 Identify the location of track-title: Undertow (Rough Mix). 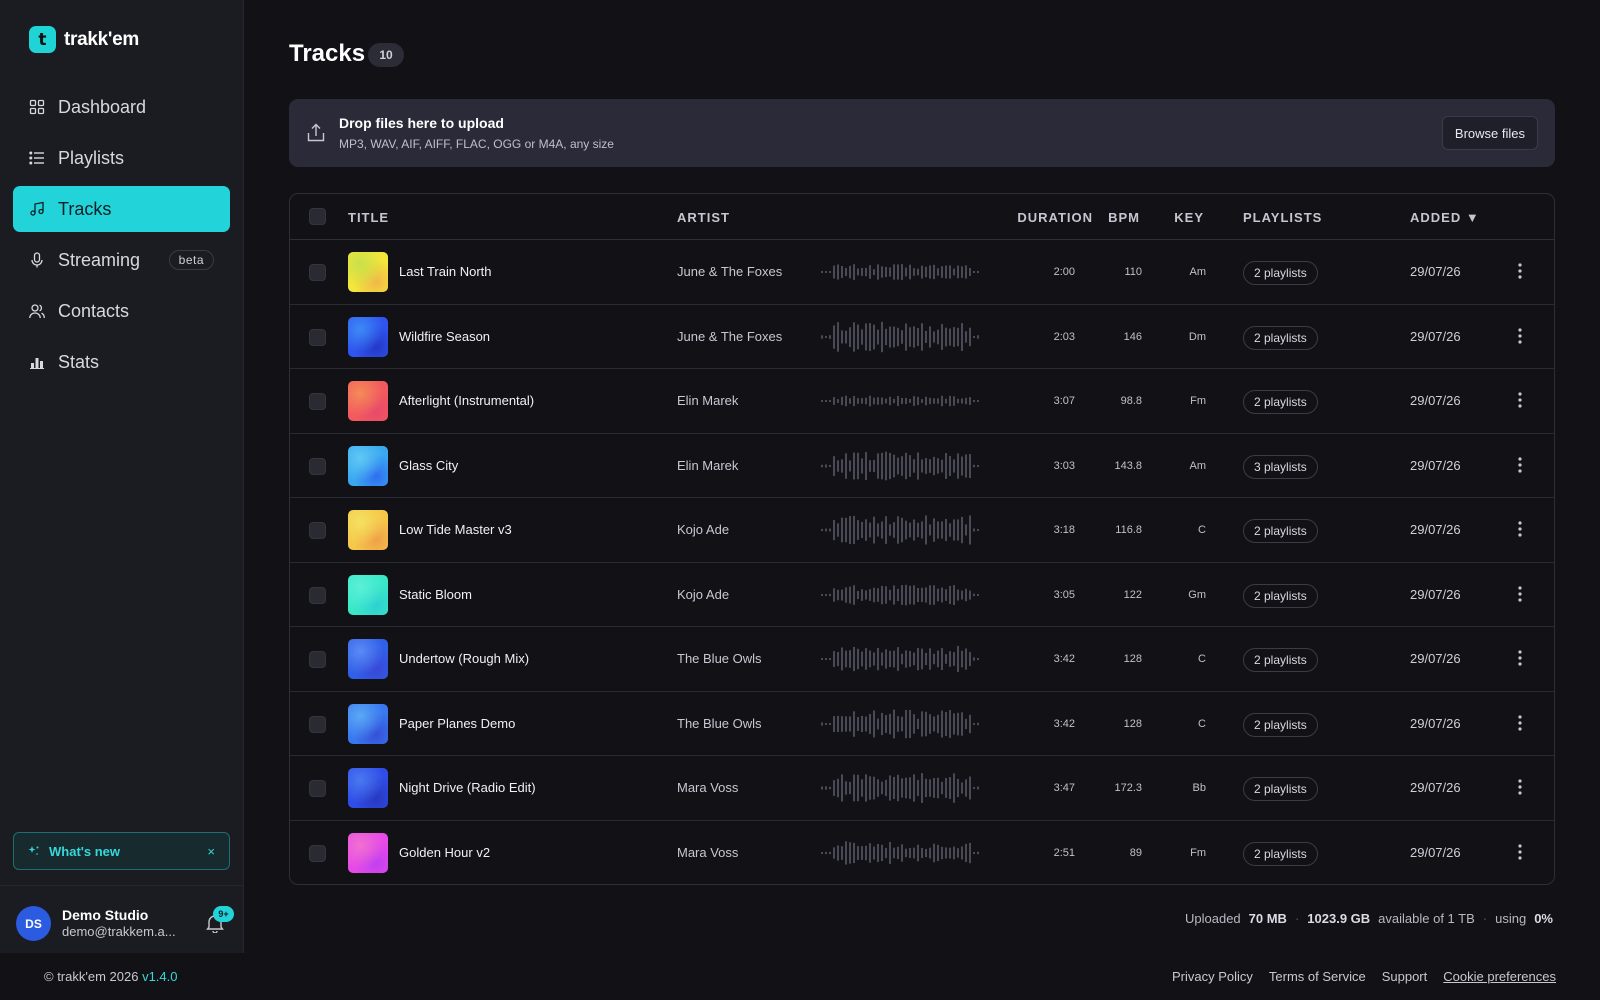
(464, 658).